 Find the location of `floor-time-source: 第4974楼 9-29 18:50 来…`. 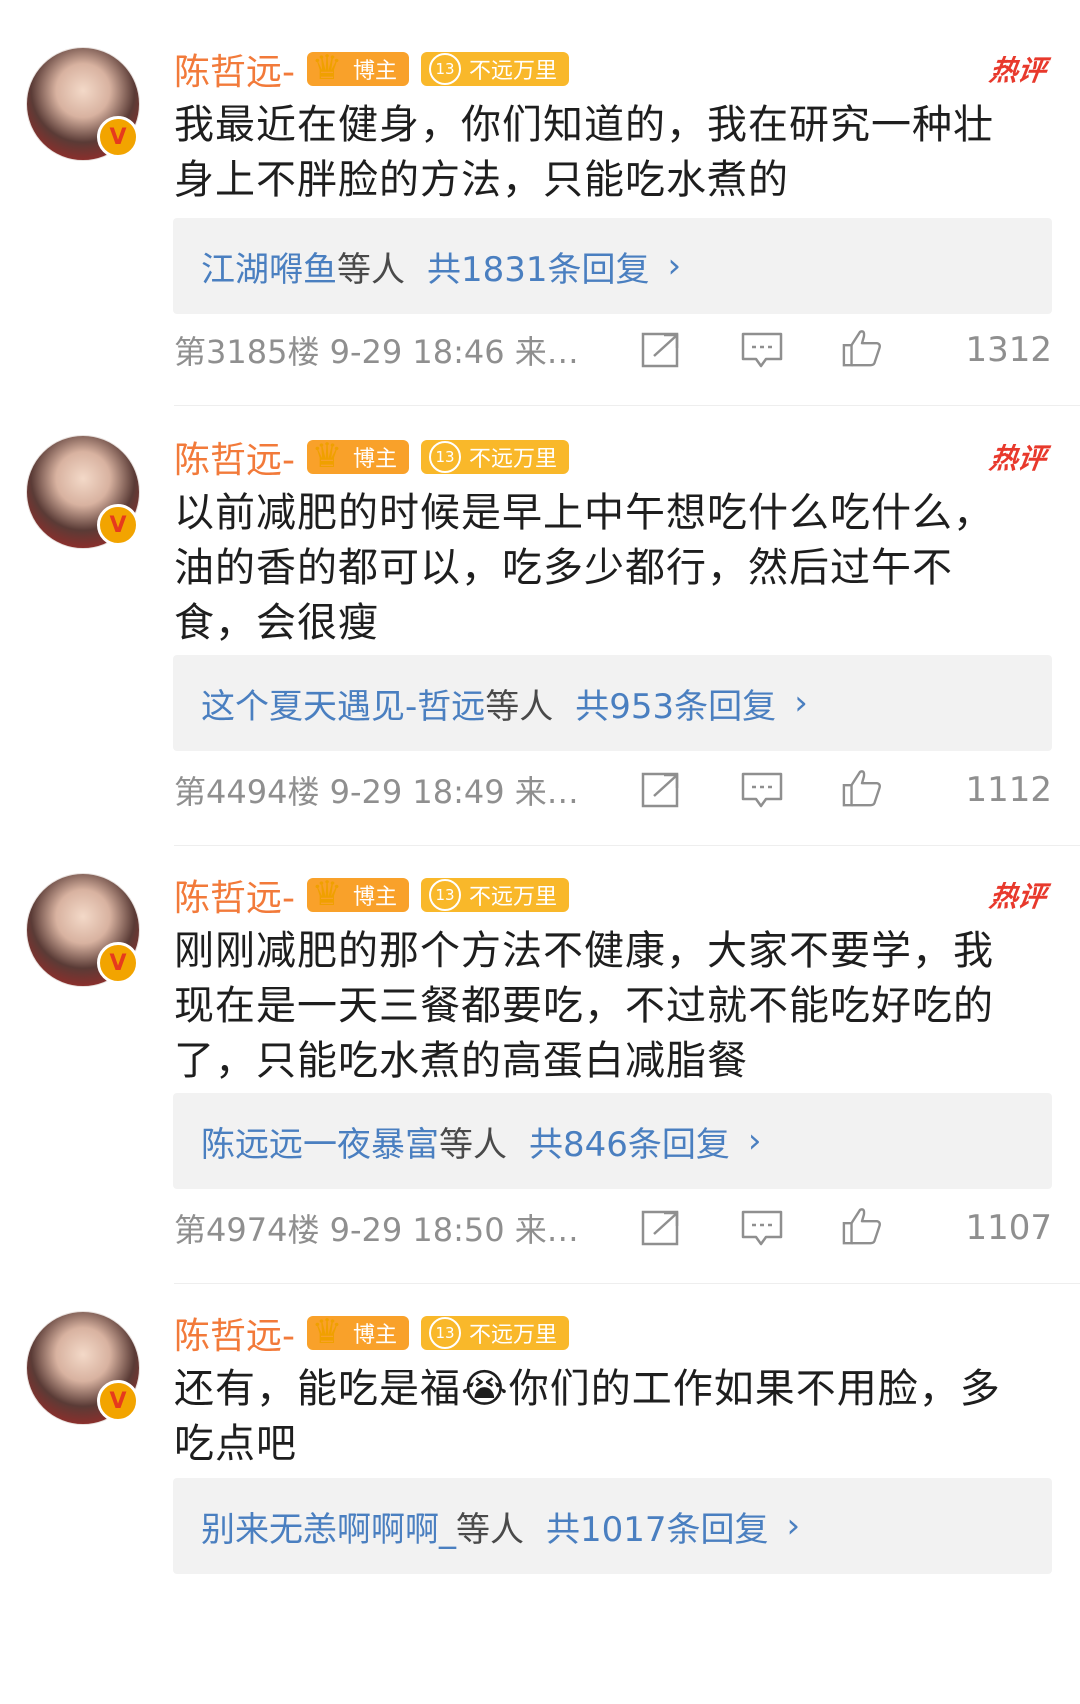

floor-time-source: 第4974楼 9-29 18:50 来… is located at coordinates (376, 1230).